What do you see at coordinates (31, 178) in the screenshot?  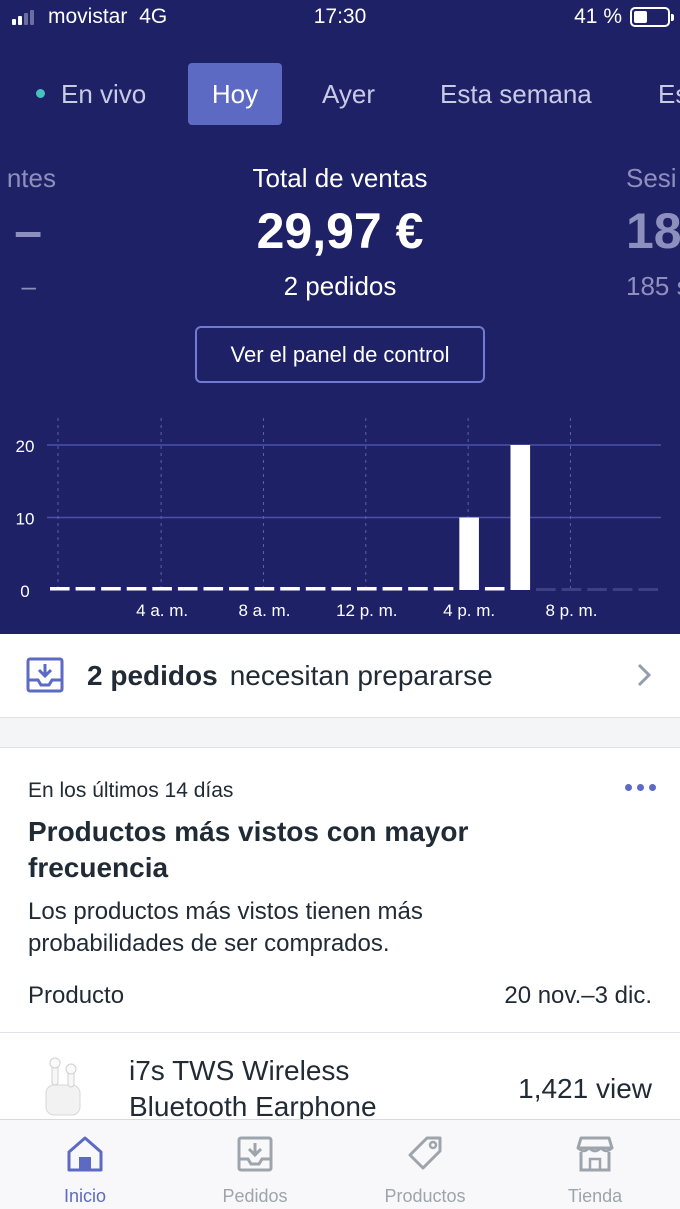 I see `metric-left-label: ntes` at bounding box center [31, 178].